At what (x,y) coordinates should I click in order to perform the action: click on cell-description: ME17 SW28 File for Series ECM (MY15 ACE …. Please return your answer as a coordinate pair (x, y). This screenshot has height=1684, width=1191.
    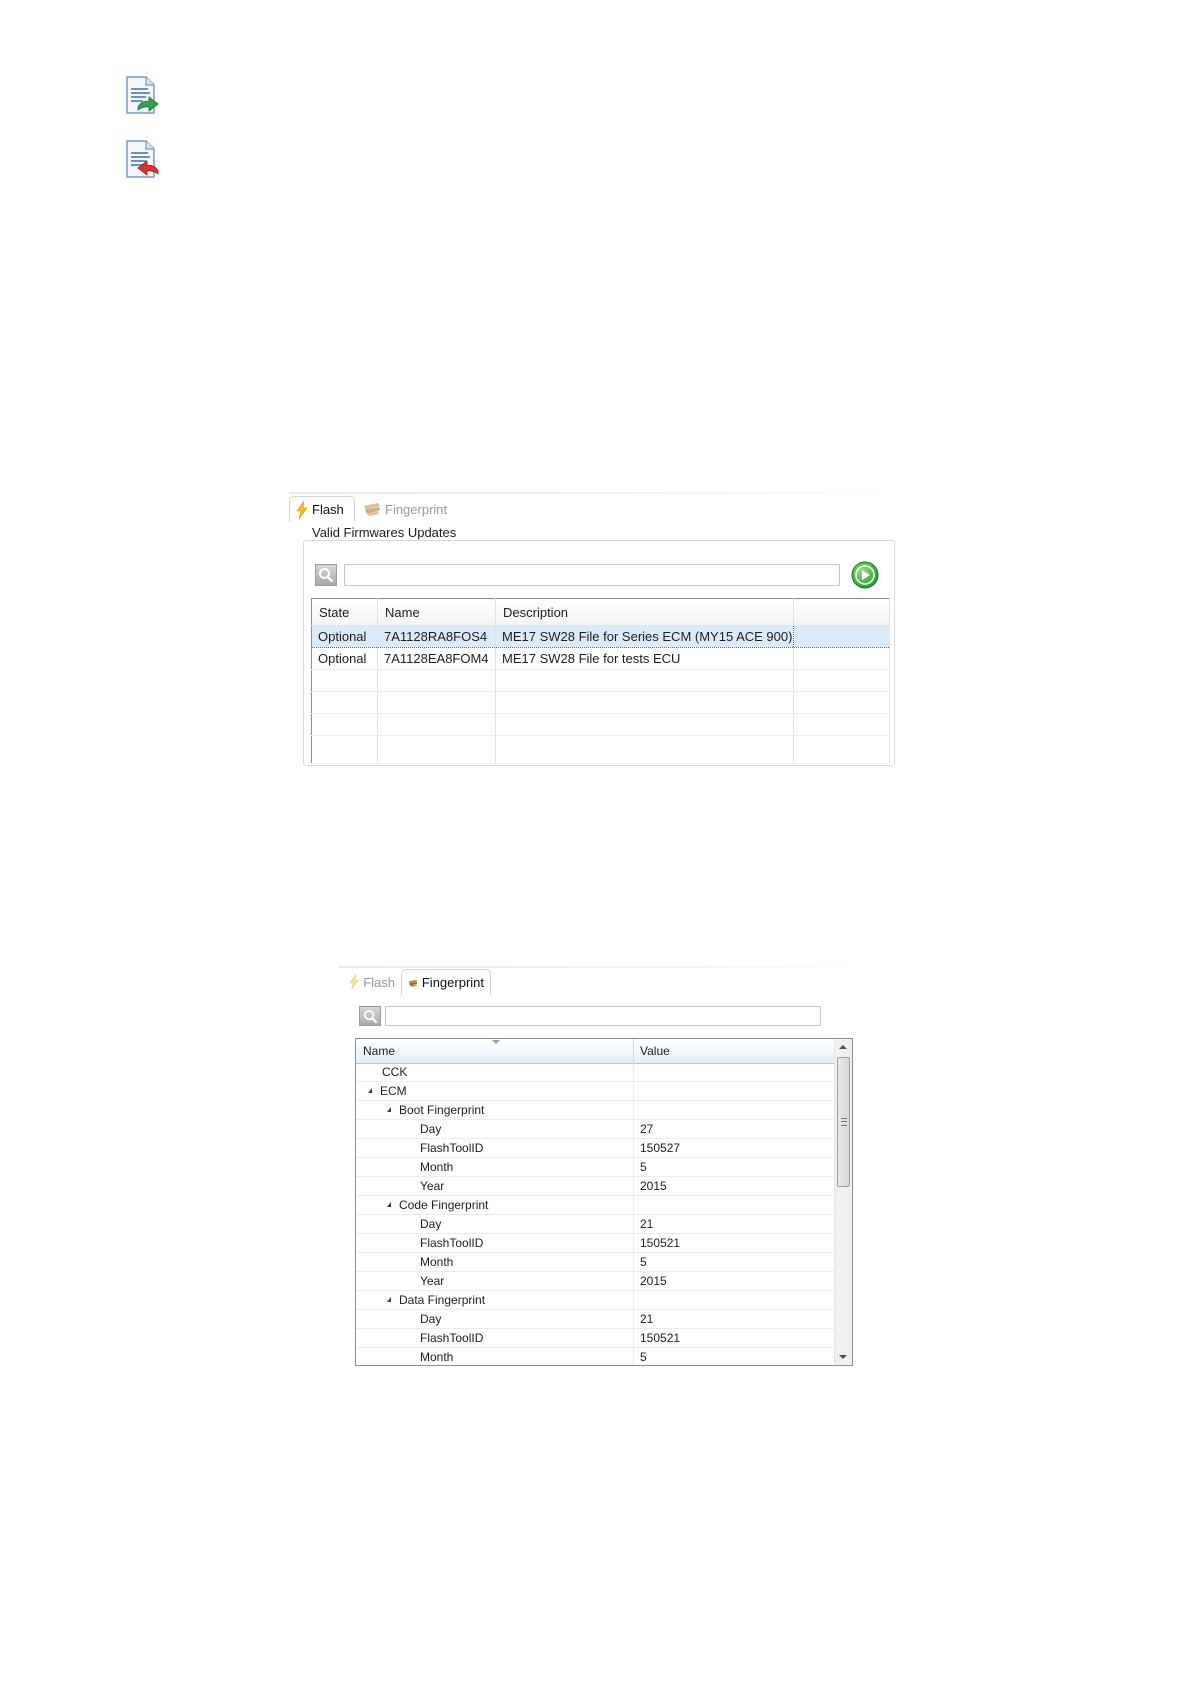
    Looking at the image, I should click on (644, 636).